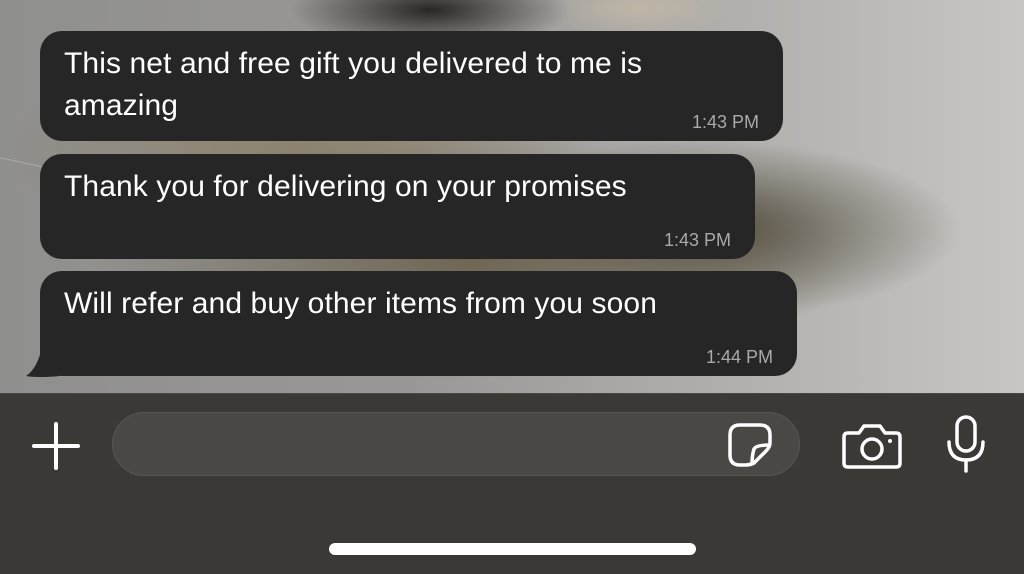 The image size is (1024, 574). What do you see at coordinates (423, 444) in the screenshot?
I see `message-input` at bounding box center [423, 444].